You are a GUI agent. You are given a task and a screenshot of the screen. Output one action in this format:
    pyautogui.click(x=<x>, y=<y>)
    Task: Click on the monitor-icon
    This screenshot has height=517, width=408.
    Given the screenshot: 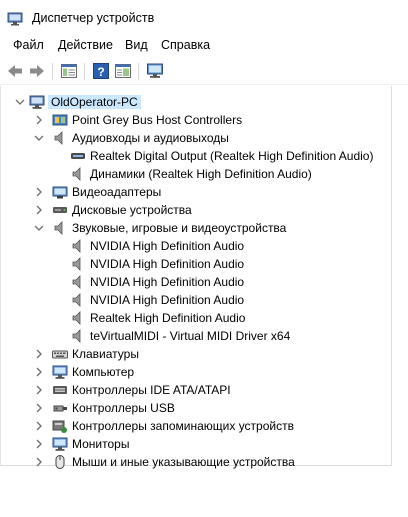 What is the action you would take?
    pyautogui.click(x=60, y=444)
    